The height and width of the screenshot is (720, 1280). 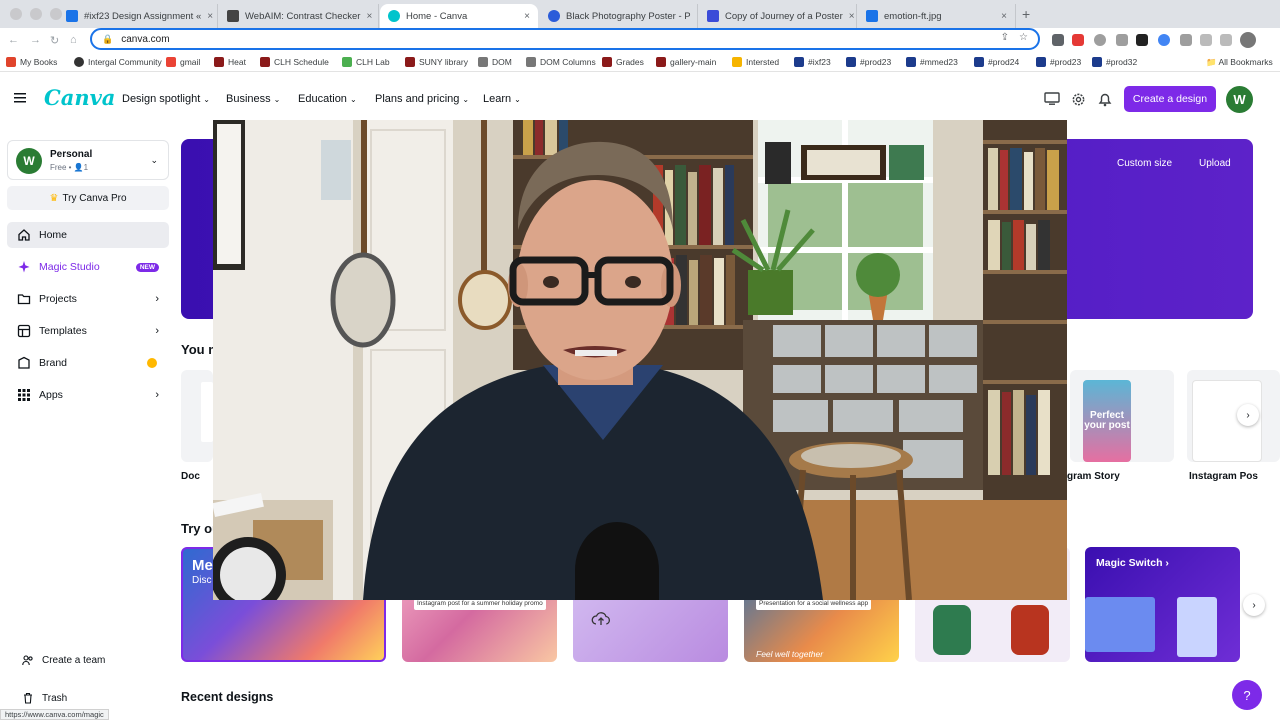 What do you see at coordinates (1114, 62) in the screenshot?
I see `bookmark: #prod32` at bounding box center [1114, 62].